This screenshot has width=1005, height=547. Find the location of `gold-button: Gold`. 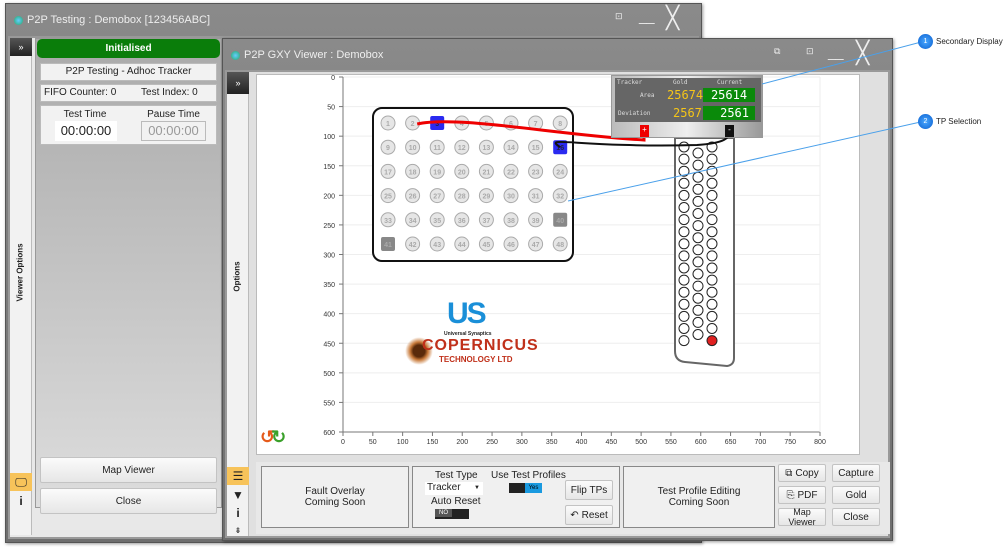

gold-button: Gold is located at coordinates (856, 495).